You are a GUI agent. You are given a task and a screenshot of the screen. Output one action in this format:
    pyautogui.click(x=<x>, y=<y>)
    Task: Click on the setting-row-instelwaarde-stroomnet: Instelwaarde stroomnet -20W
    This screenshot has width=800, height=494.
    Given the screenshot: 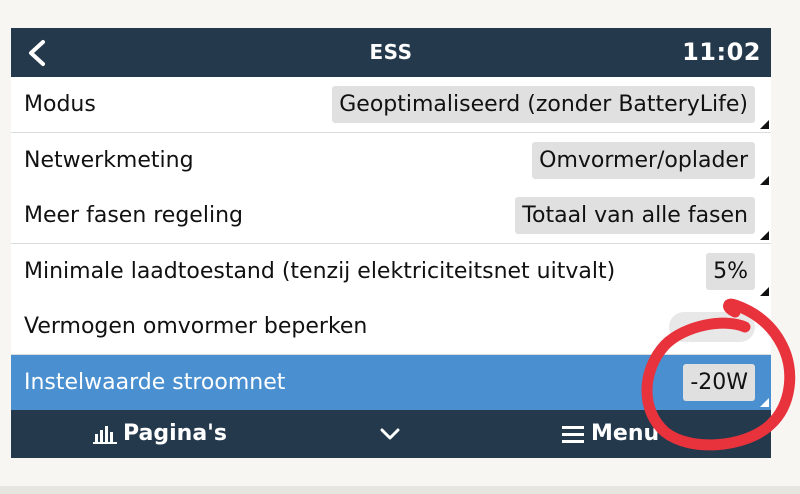 What is the action you would take?
    pyautogui.click(x=391, y=382)
    